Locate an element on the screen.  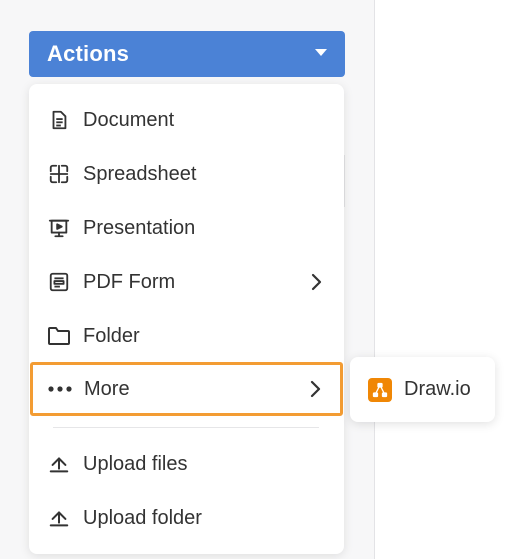
submenu-item-label: Draw.io is located at coordinates (437, 389).